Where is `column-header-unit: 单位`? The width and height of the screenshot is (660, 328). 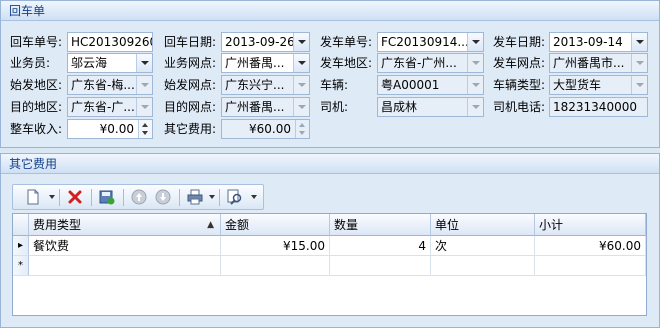 column-header-unit: 单位 is located at coordinates (483, 225).